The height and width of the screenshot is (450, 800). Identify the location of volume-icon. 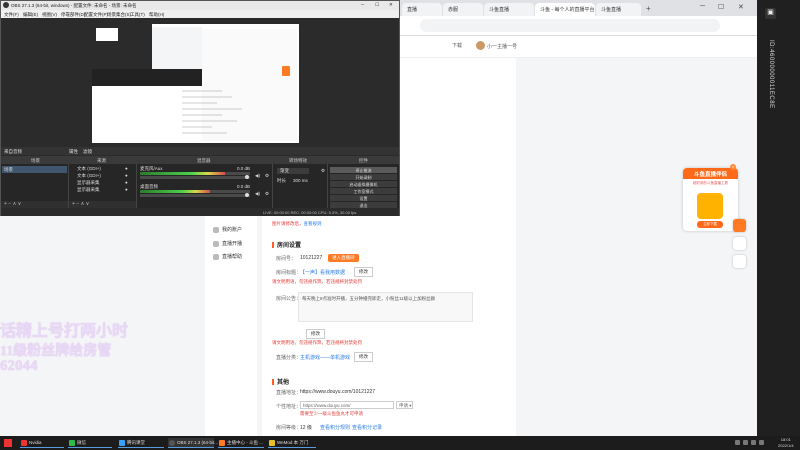
(753, 442).